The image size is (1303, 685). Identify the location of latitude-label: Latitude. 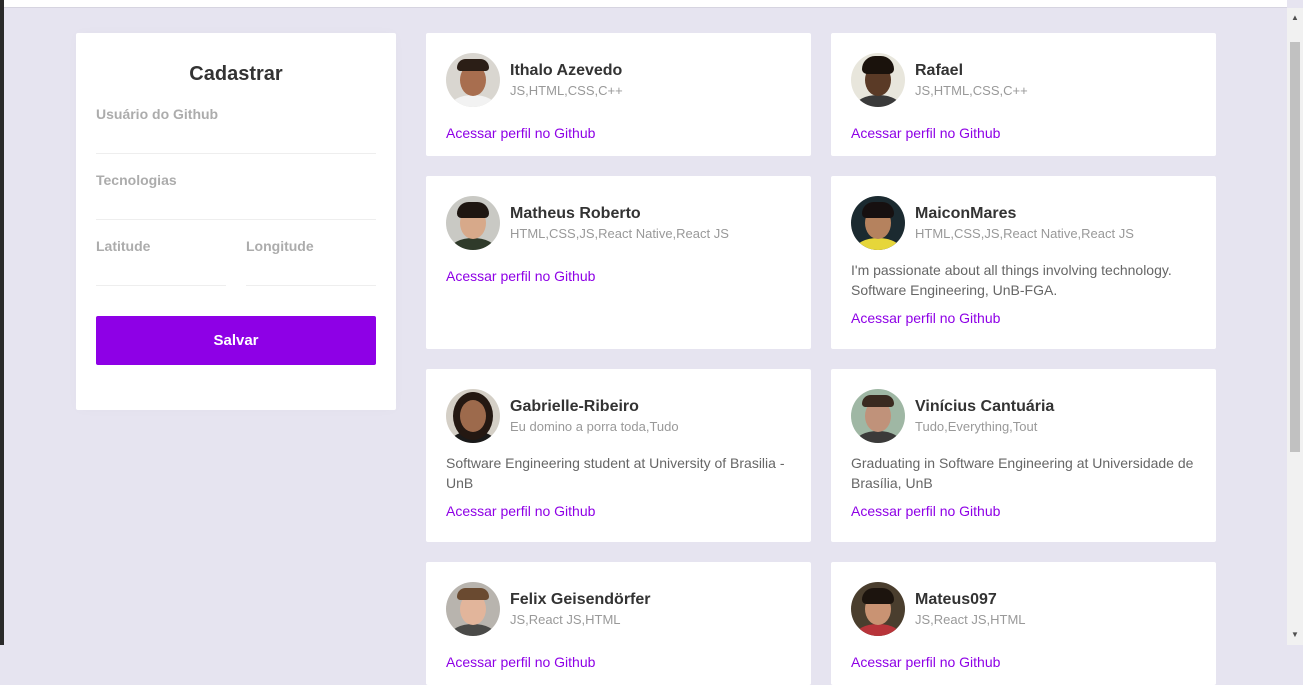
(123, 246).